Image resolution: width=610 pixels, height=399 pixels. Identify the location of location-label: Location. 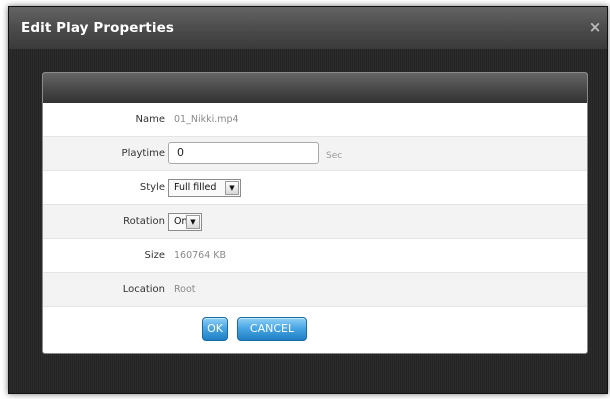
(143, 289).